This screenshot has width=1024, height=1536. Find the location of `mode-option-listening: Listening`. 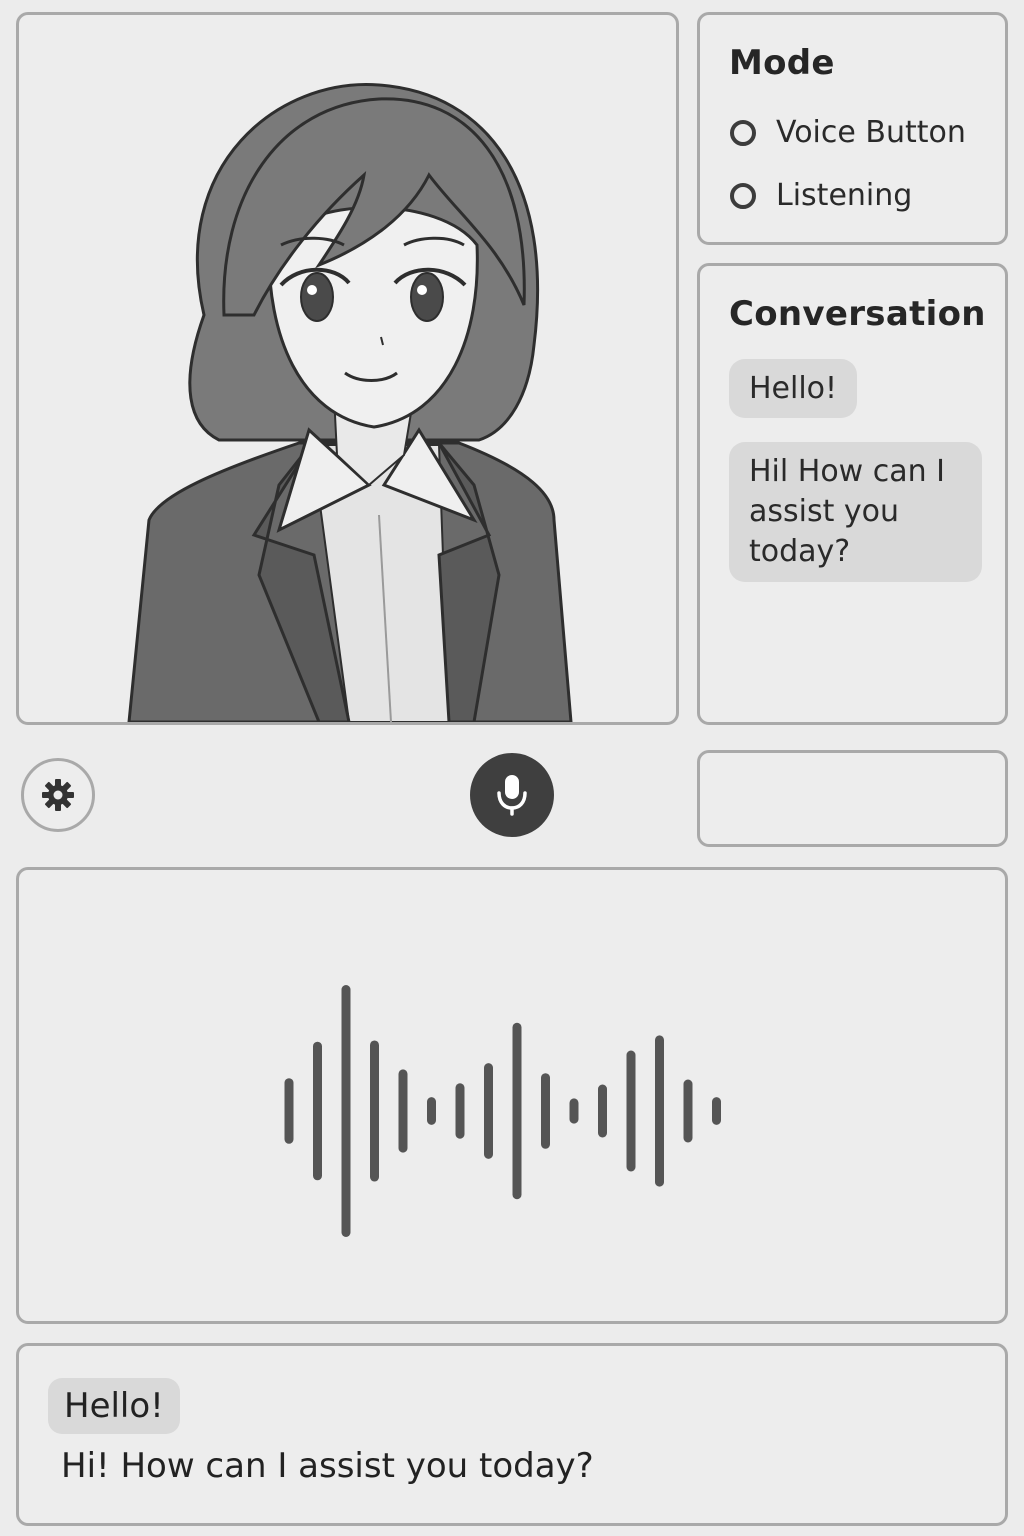

mode-option-listening: Listening is located at coordinates (821, 195).